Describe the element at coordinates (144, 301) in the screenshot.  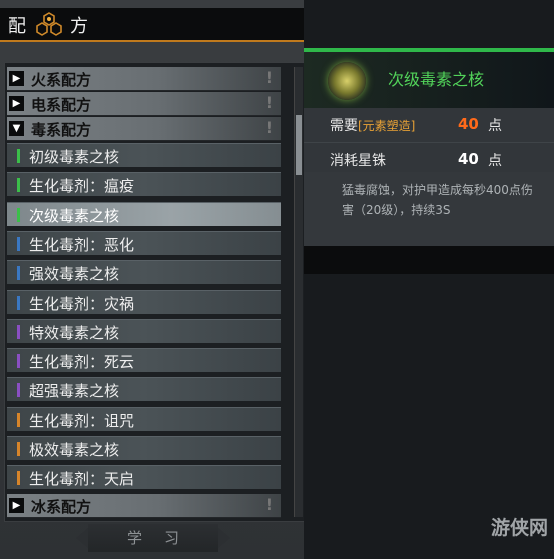
I see `recipe-item: 生化毒剂：灾祸` at that location.